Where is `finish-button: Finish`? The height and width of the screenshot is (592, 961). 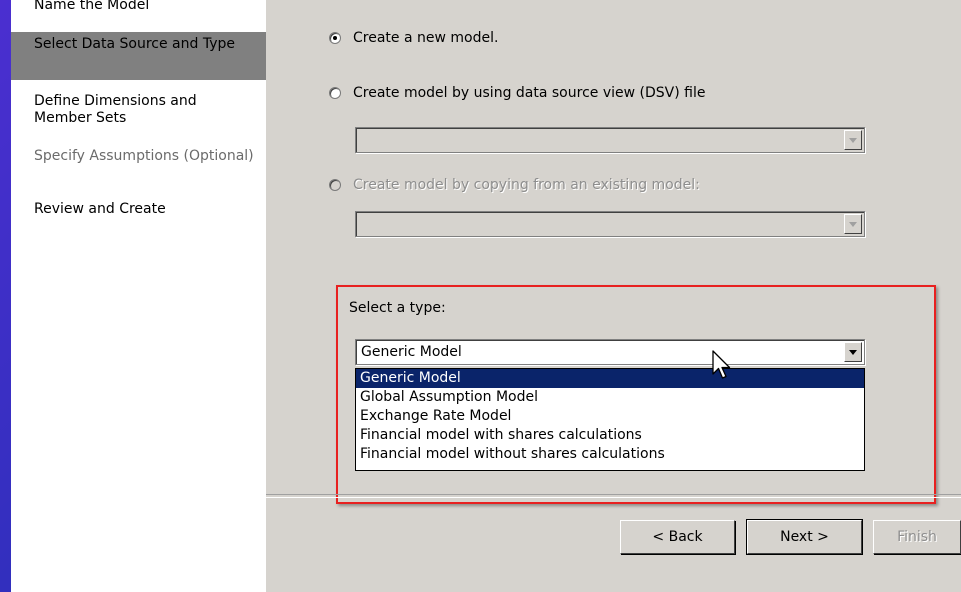 finish-button: Finish is located at coordinates (917, 537).